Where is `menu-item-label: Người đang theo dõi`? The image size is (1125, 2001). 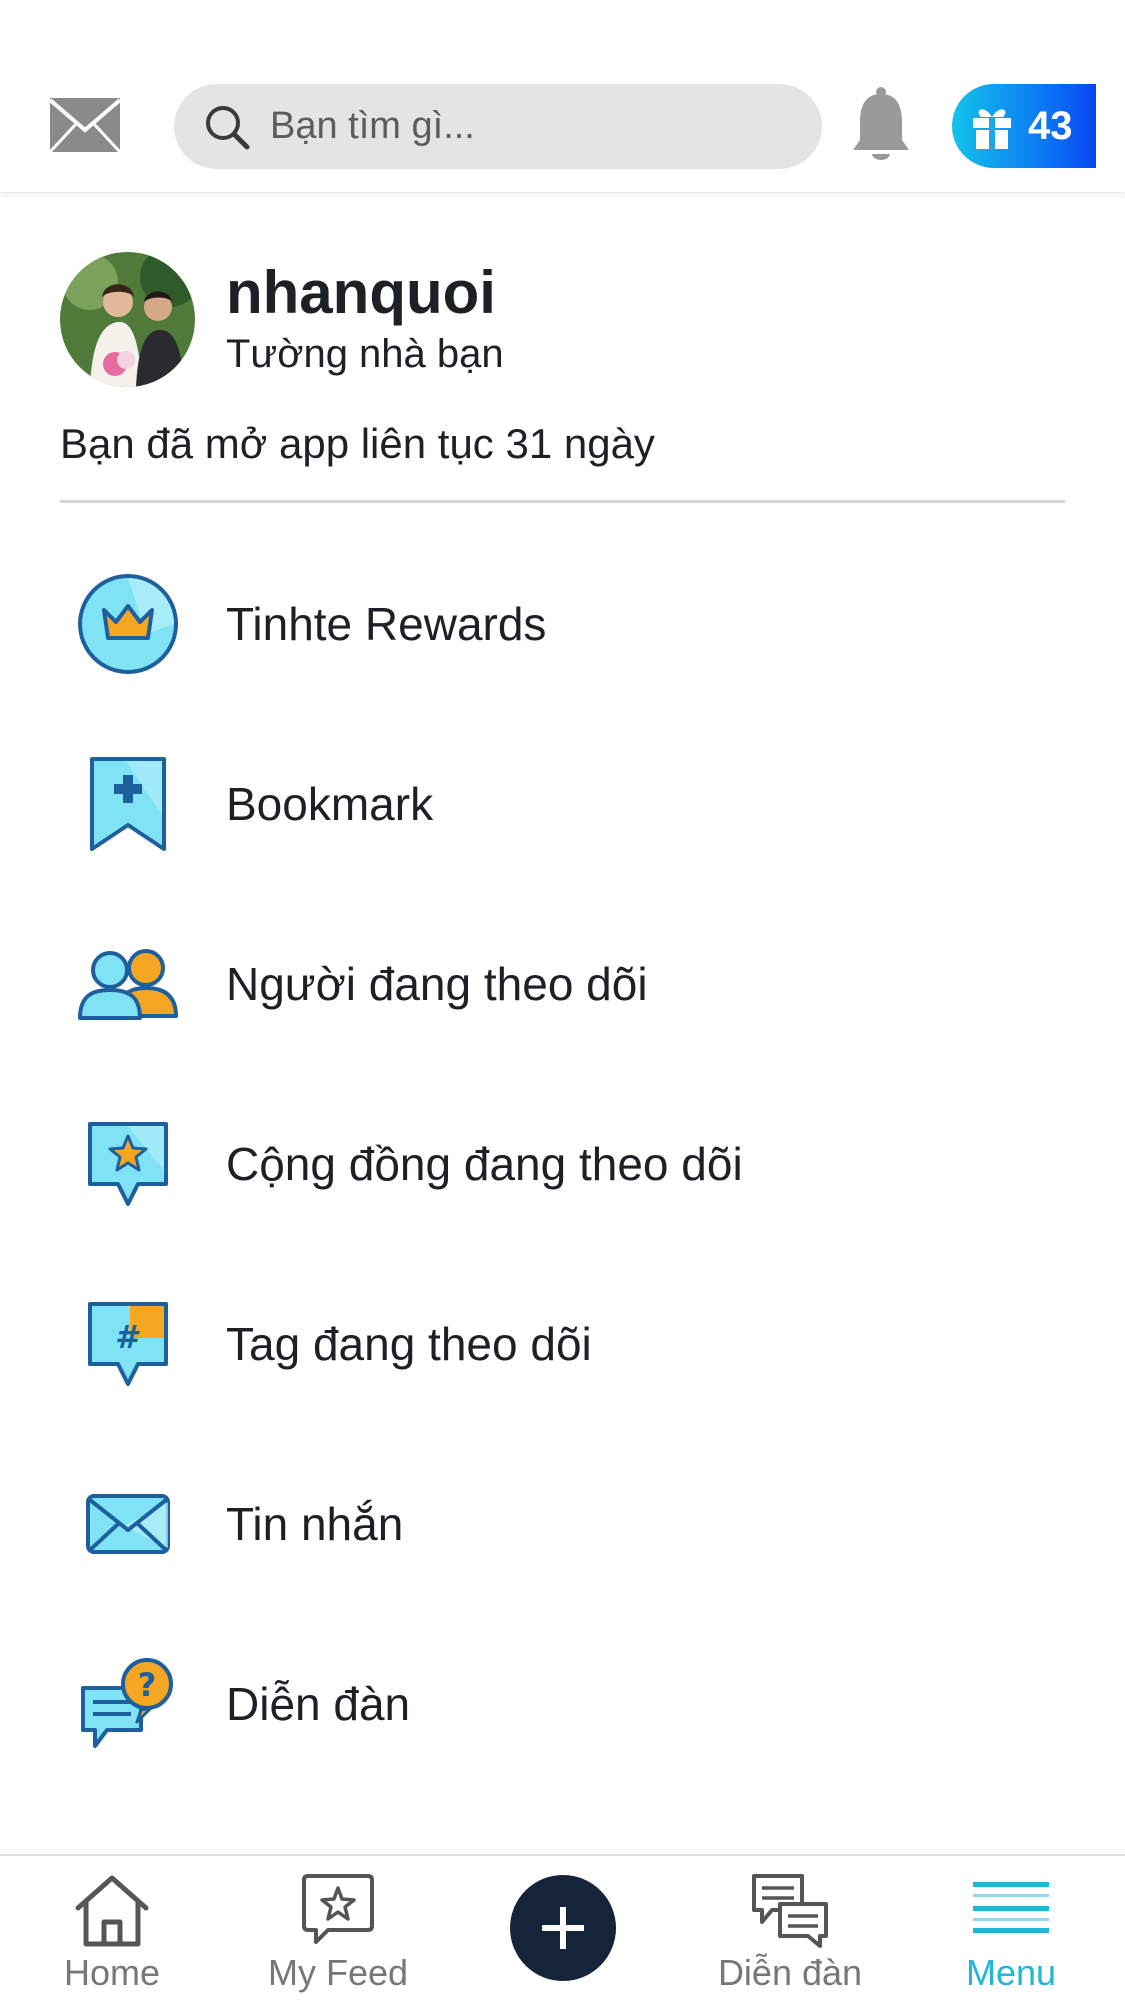 menu-item-label: Người đang theo dõi is located at coordinates (437, 984).